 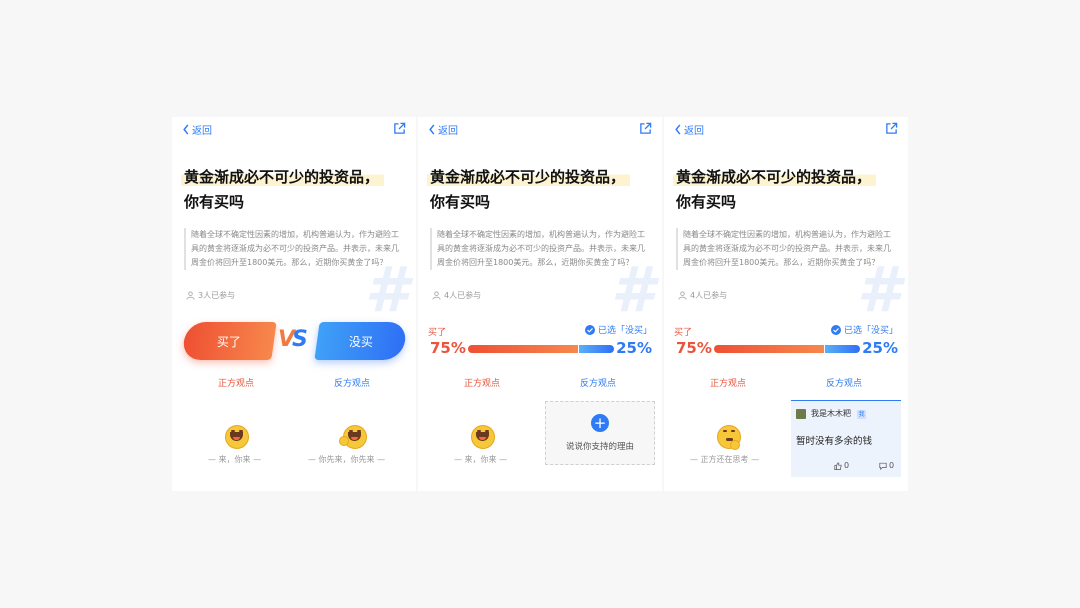 I want to click on participant-count: 3人已参与, so click(x=210, y=295).